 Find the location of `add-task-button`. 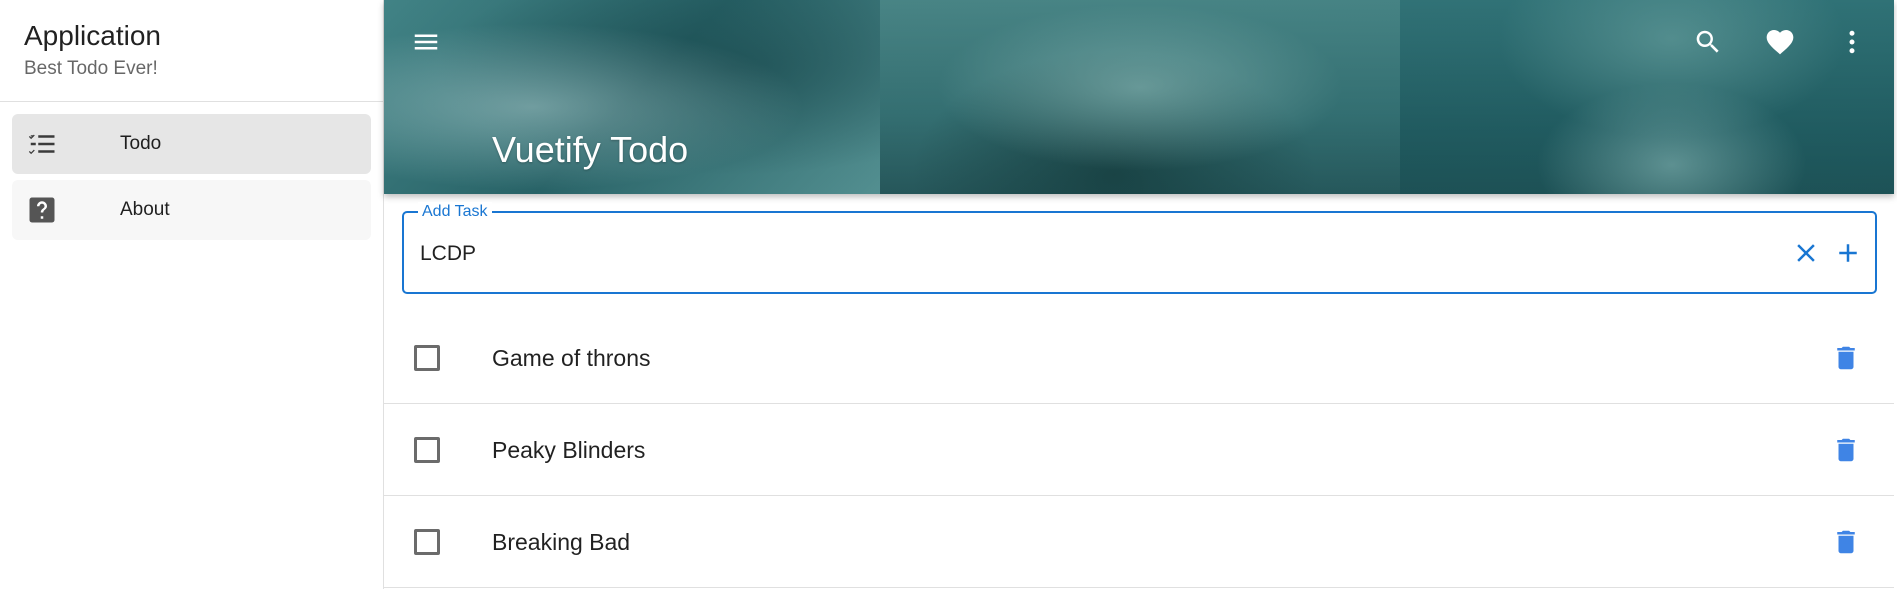

add-task-button is located at coordinates (1848, 253).